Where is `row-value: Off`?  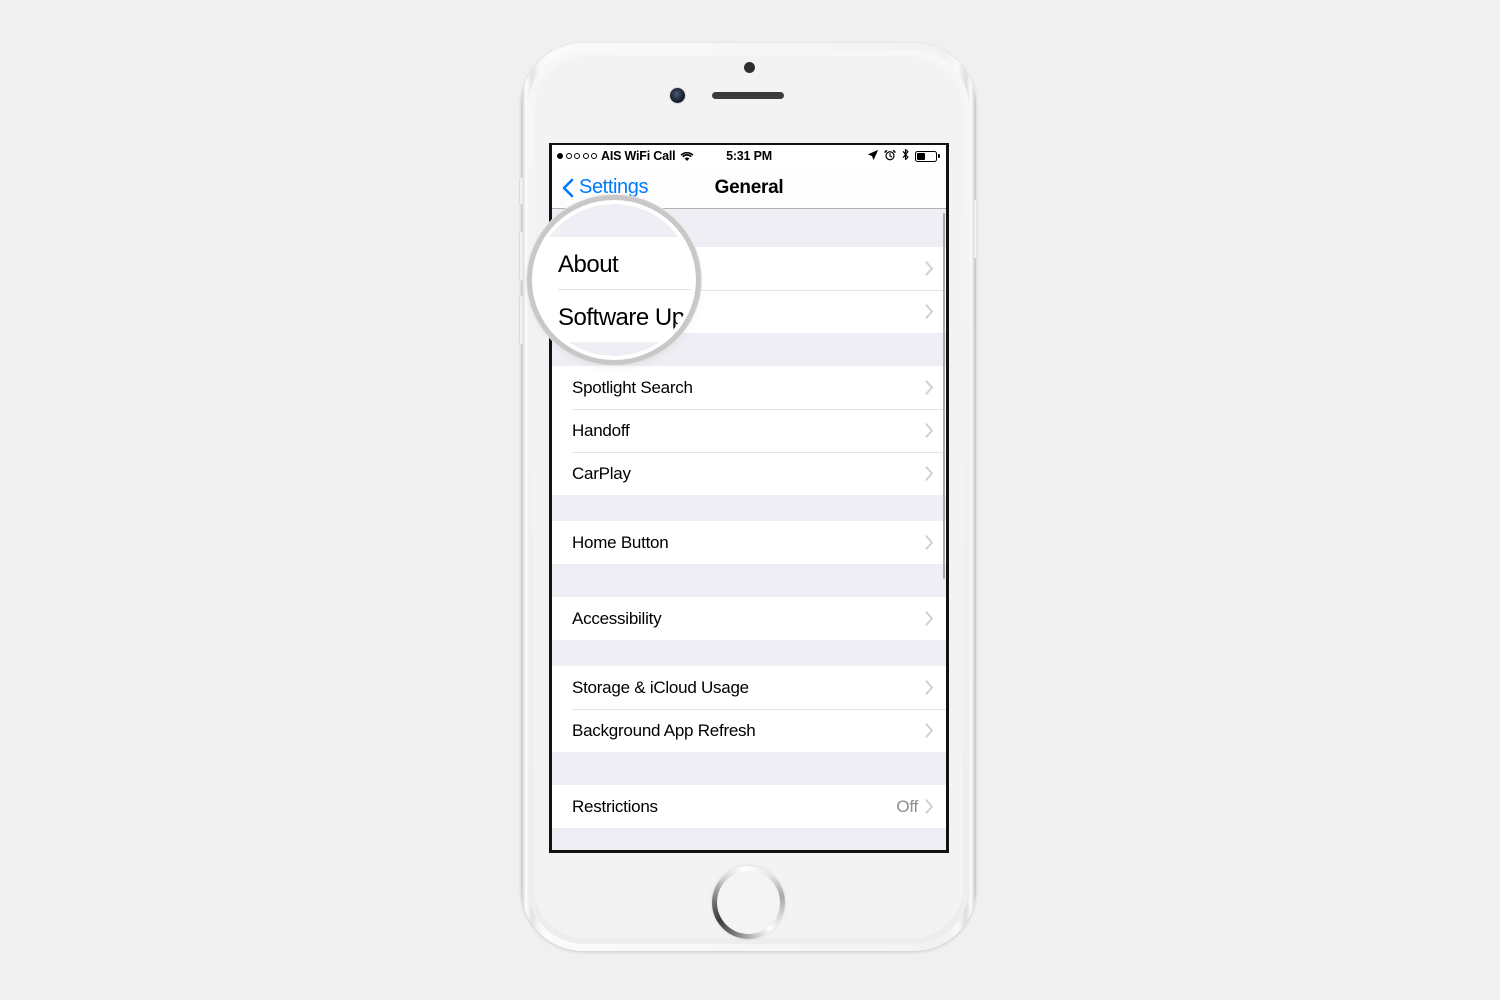
row-value: Off is located at coordinates (907, 806).